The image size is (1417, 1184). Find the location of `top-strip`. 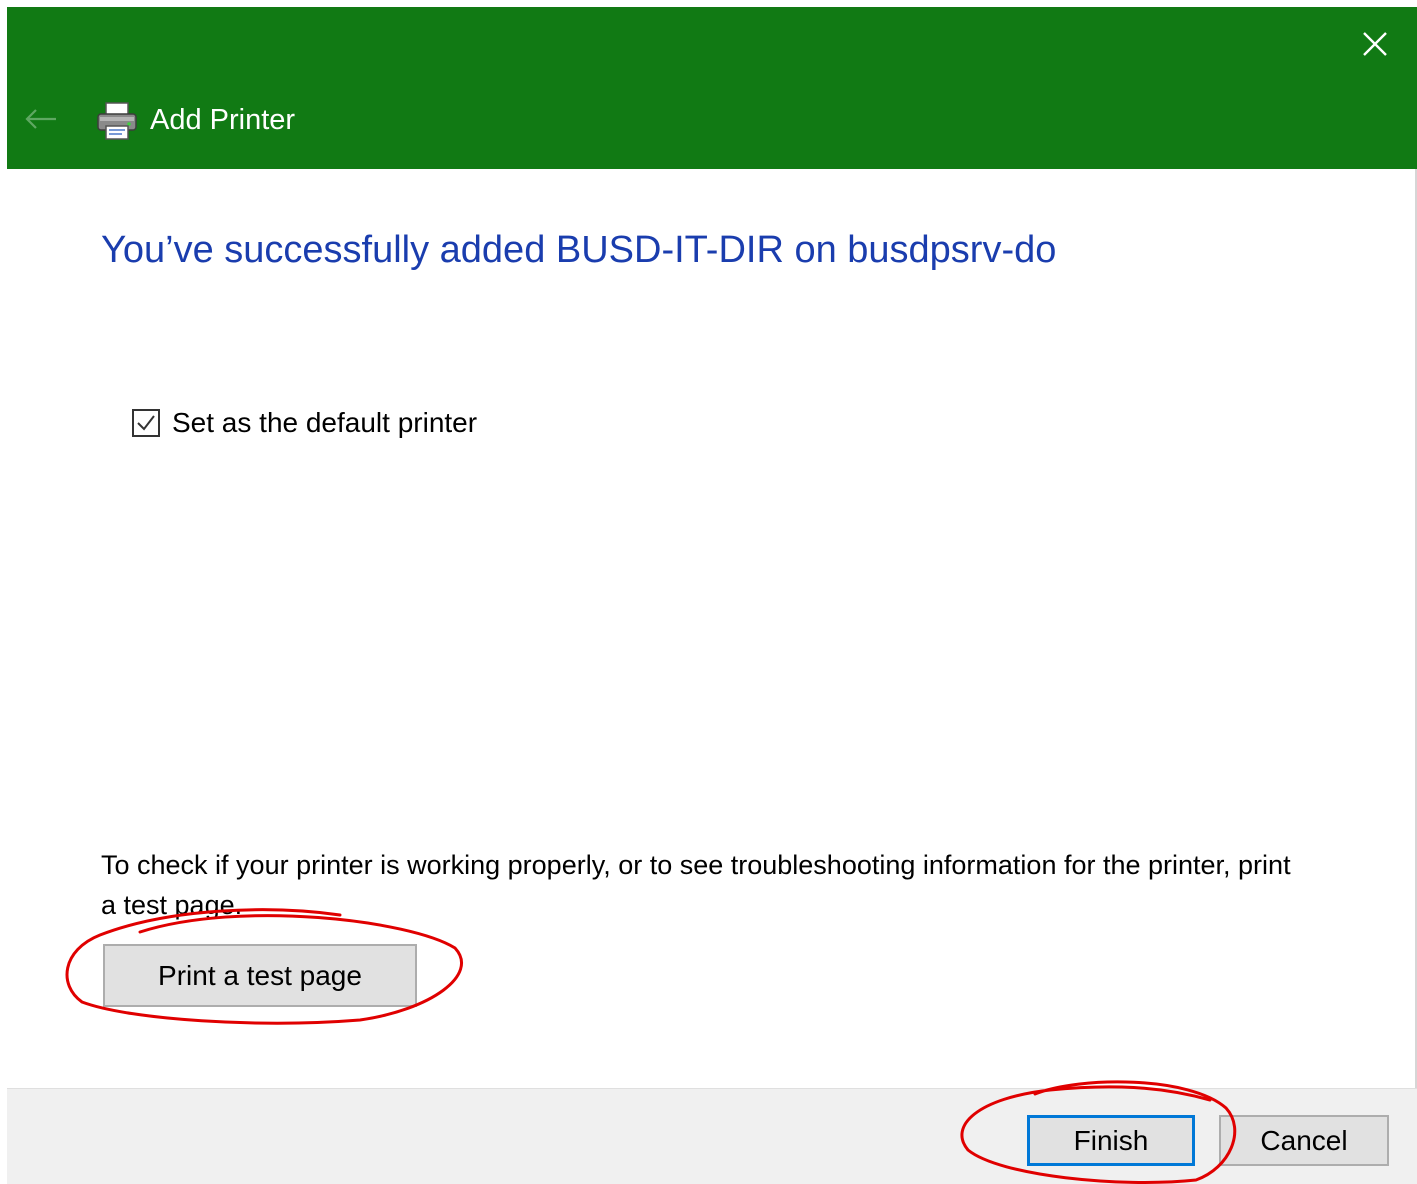

top-strip is located at coordinates (708, 3).